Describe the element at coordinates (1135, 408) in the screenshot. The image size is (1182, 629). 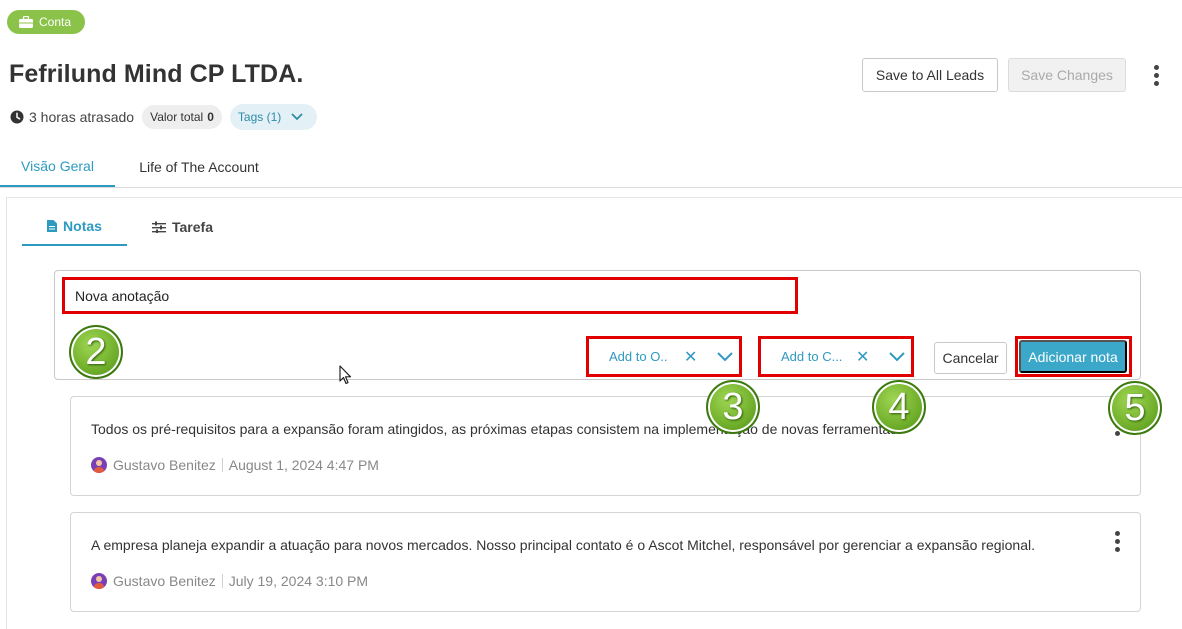
I see `step-marker-5: 5` at that location.